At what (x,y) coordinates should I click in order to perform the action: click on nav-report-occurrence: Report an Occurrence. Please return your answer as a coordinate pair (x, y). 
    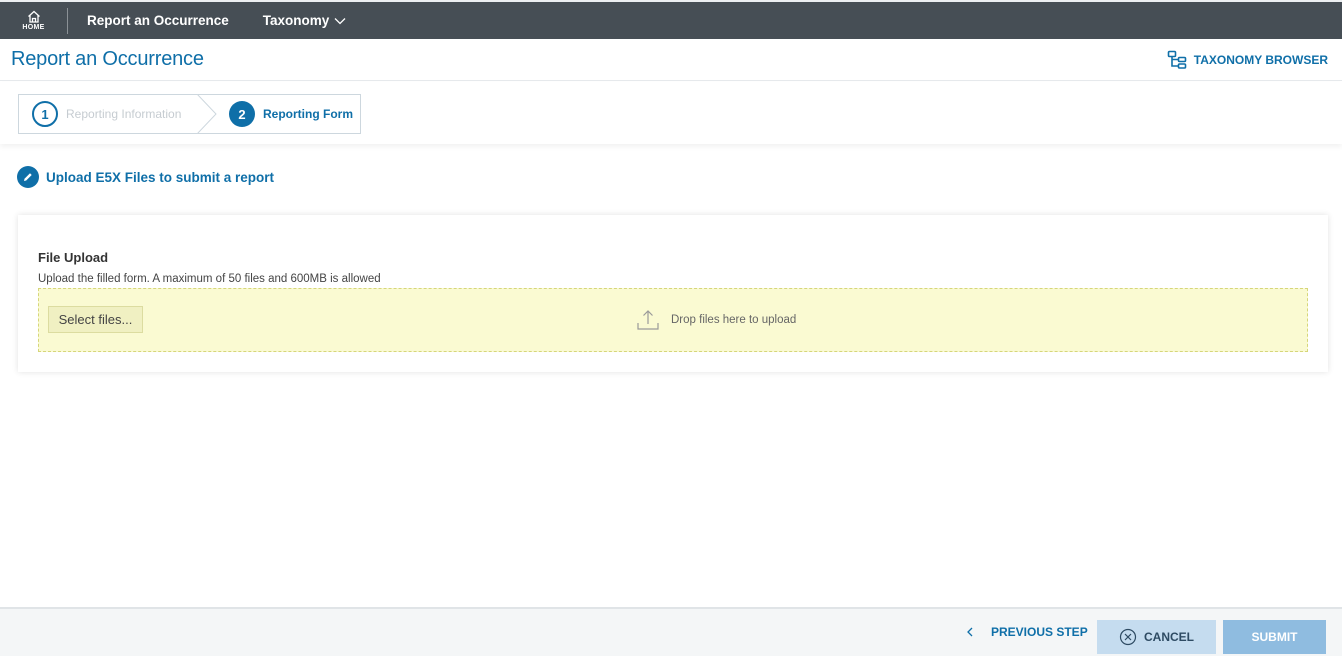
    Looking at the image, I should click on (158, 20).